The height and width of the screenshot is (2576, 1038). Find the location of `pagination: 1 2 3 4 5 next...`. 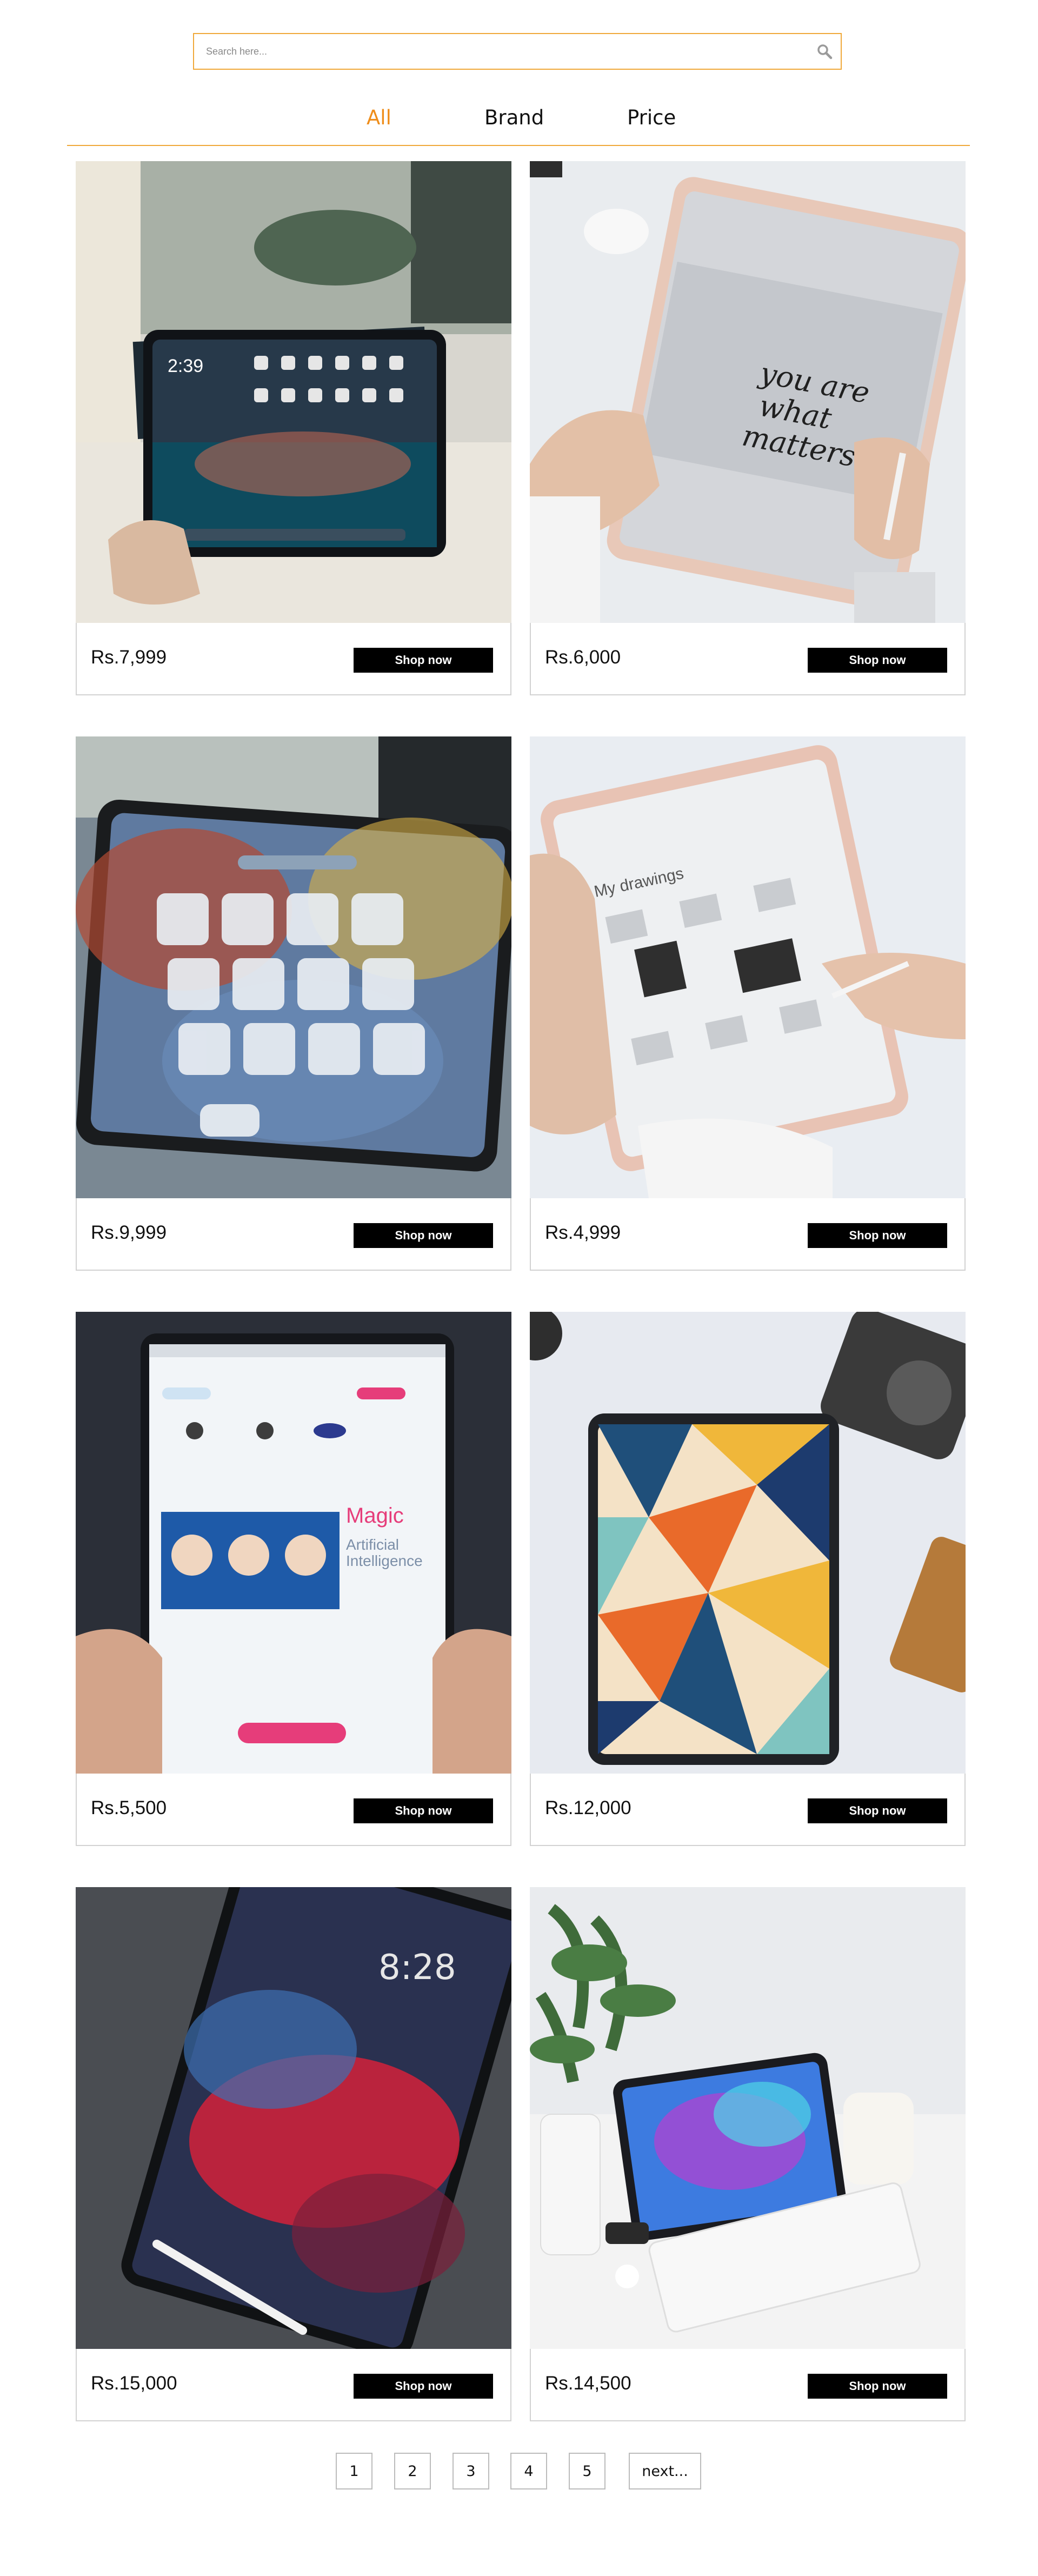

pagination: 1 2 3 4 5 next... is located at coordinates (519, 2471).